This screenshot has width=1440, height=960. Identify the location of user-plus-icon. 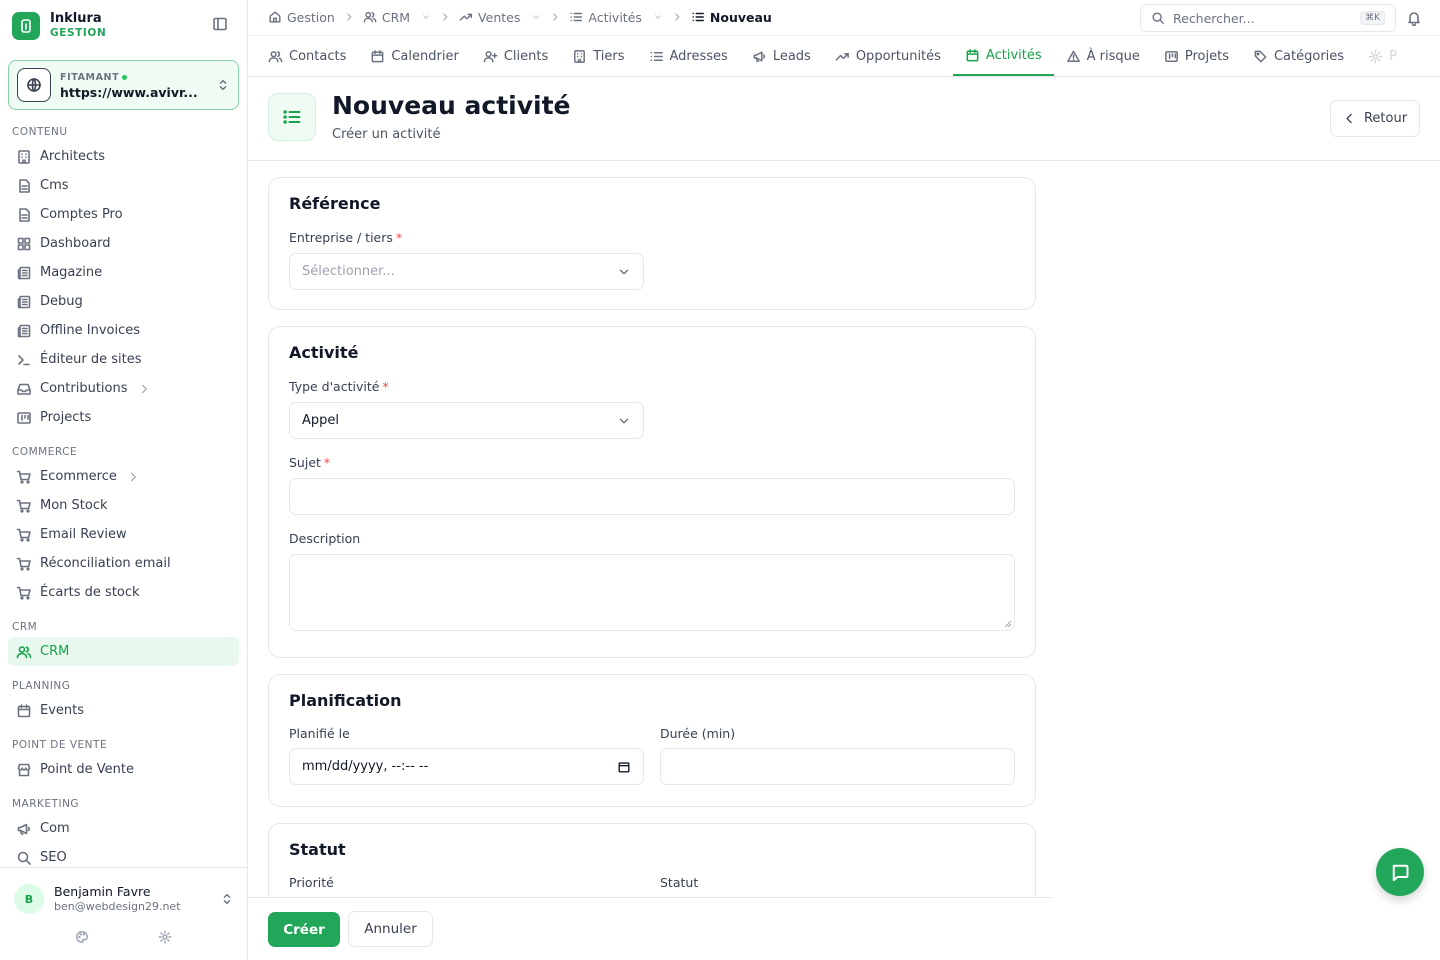
(490, 56).